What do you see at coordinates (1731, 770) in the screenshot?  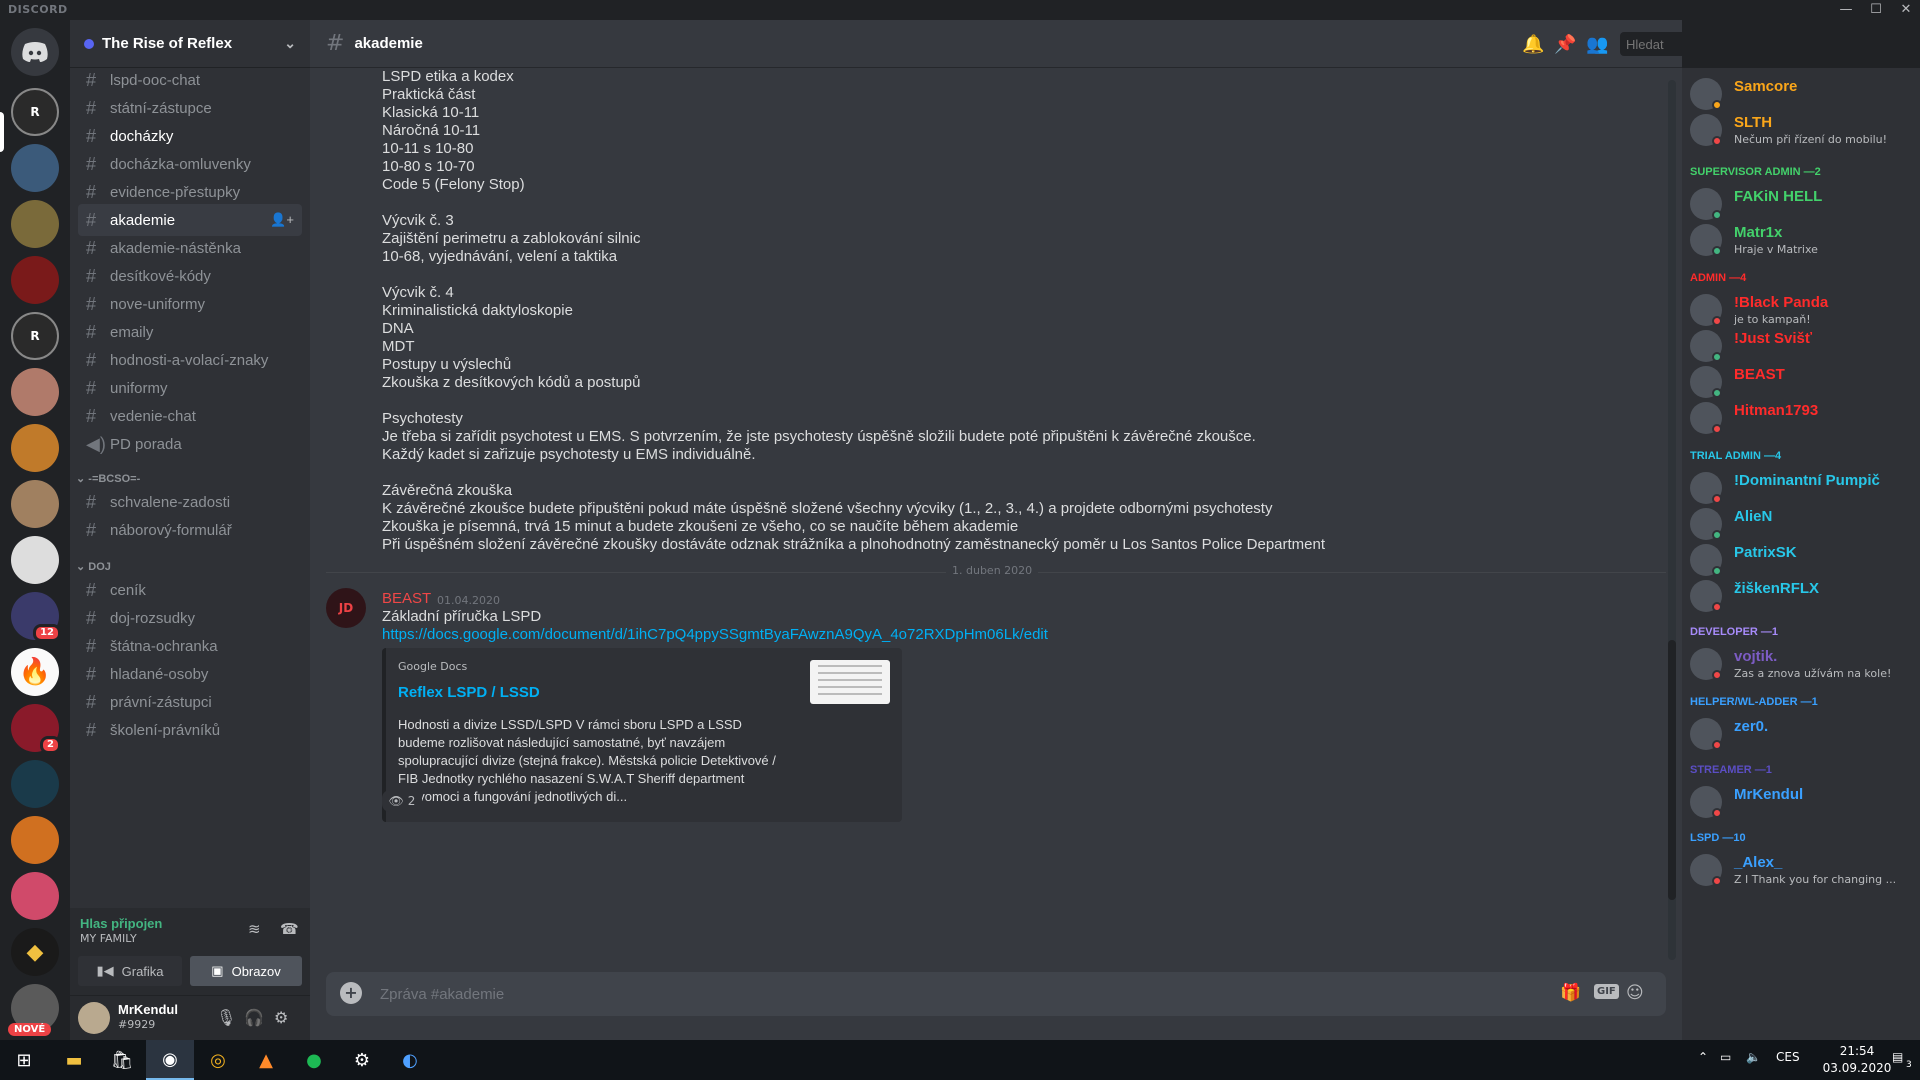 I see `role-header: STREAMER —1` at bounding box center [1731, 770].